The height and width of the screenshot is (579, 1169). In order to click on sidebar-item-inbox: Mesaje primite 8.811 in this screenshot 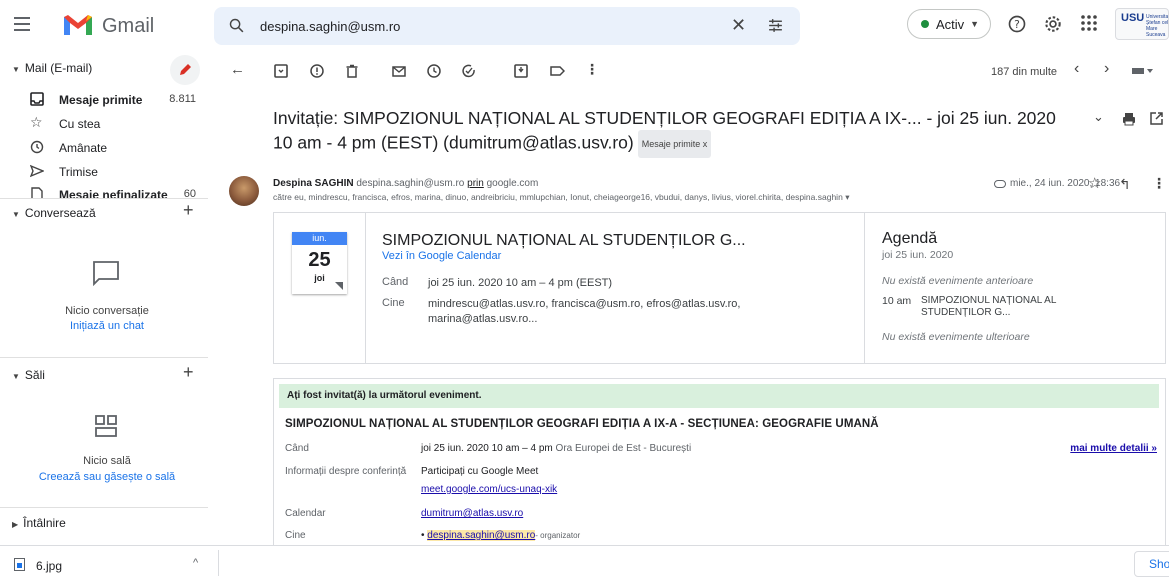, I will do `click(107, 100)`.